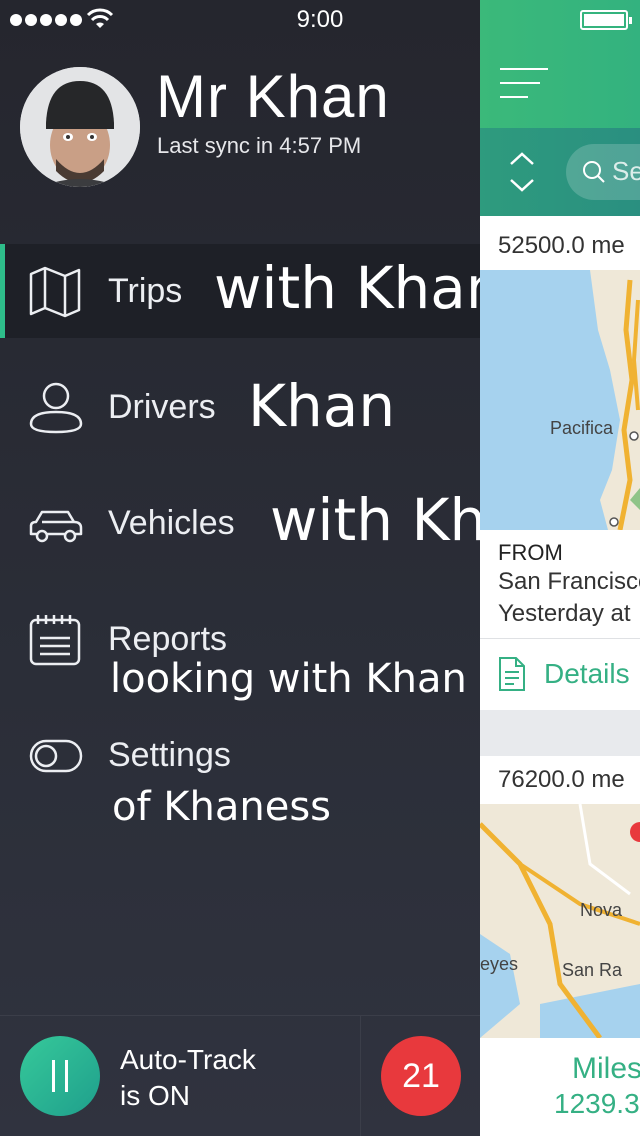 The width and height of the screenshot is (640, 1136). What do you see at coordinates (561, 245) in the screenshot?
I see `trip-distance: 52500.0 me` at bounding box center [561, 245].